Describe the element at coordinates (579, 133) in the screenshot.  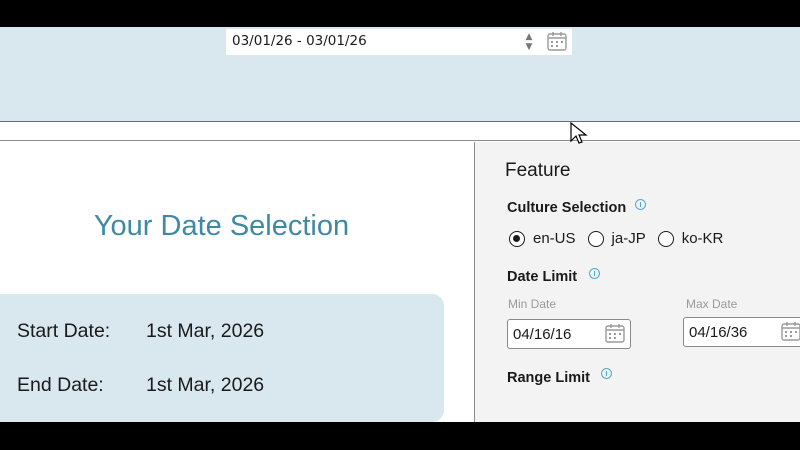
I see `mouse-cursor-icon` at that location.